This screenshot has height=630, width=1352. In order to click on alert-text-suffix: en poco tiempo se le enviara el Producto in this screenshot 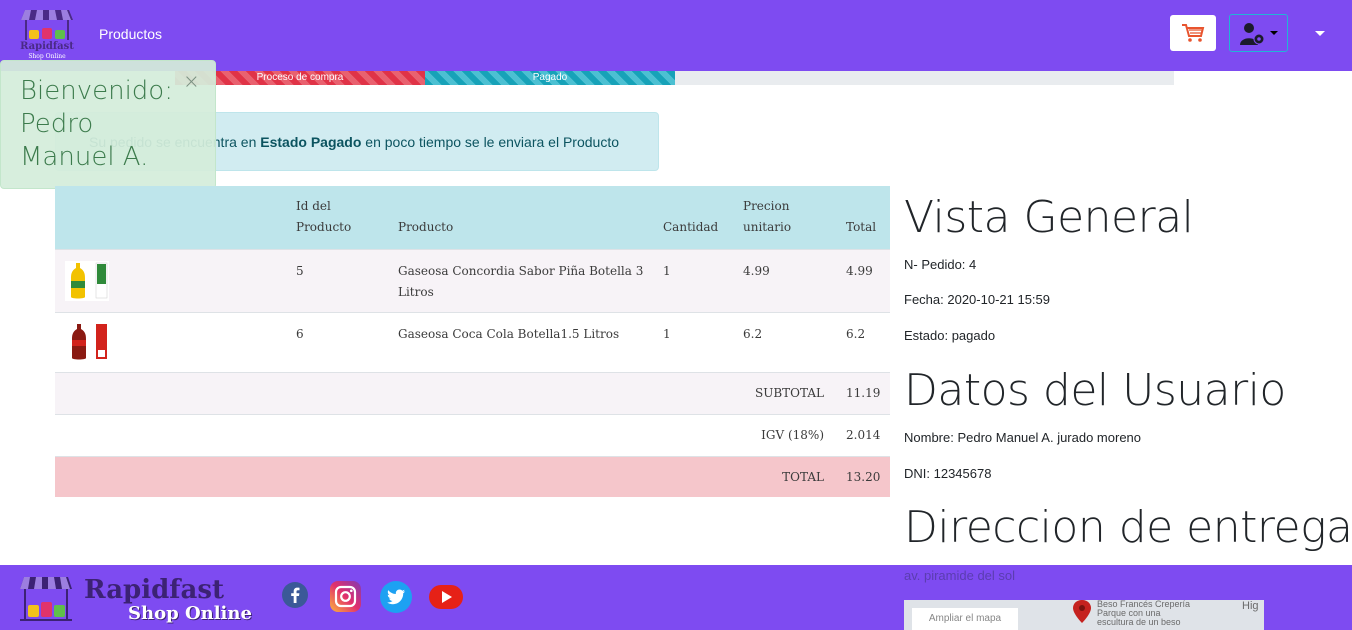, I will do `click(490, 142)`.